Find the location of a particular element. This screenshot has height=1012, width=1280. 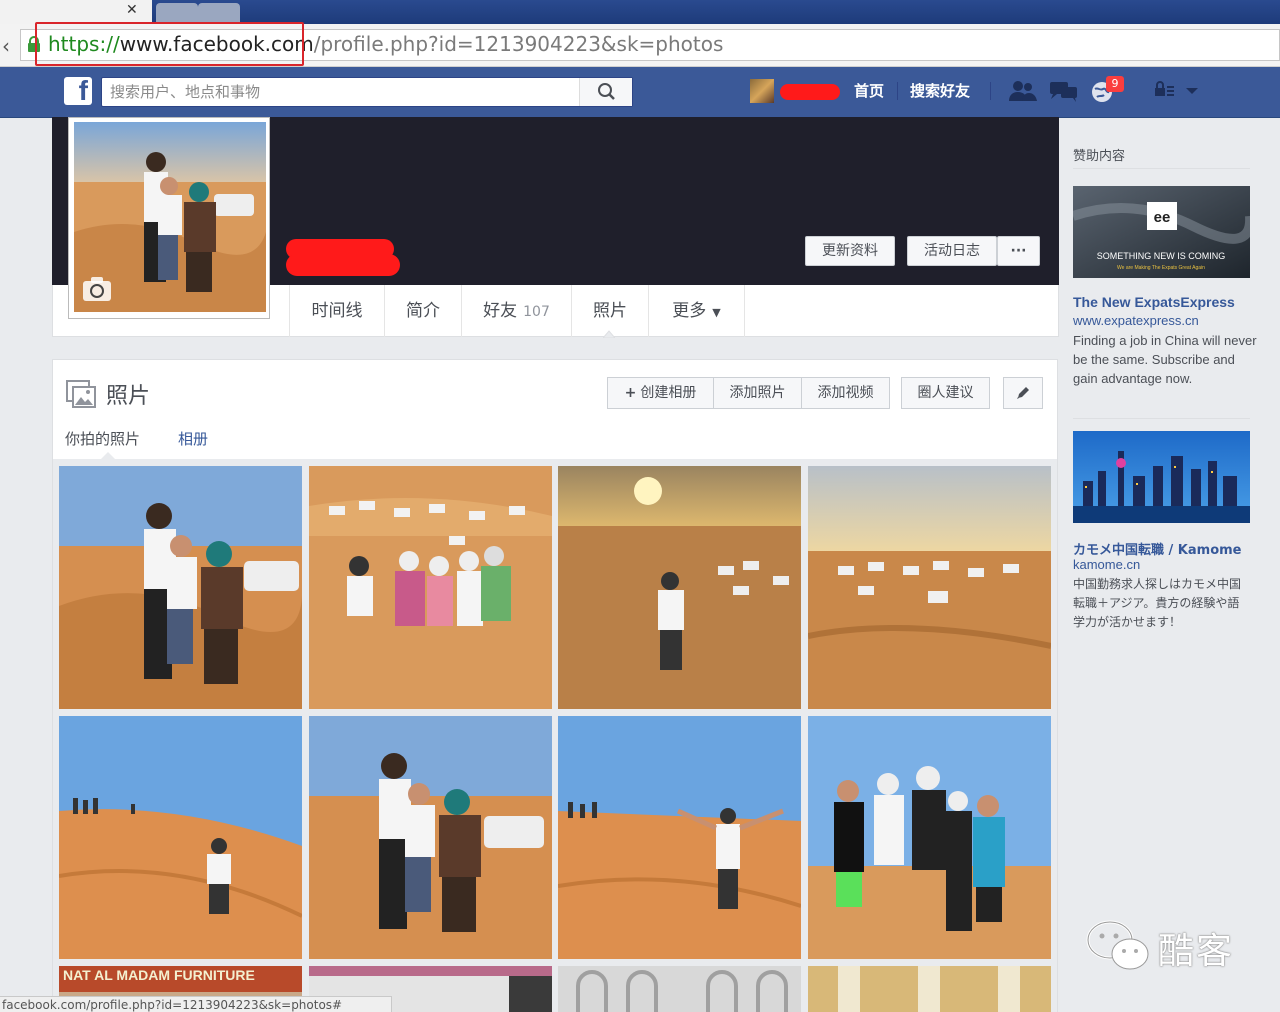

privacy-shortcuts-icon is located at coordinates (1177, 91).